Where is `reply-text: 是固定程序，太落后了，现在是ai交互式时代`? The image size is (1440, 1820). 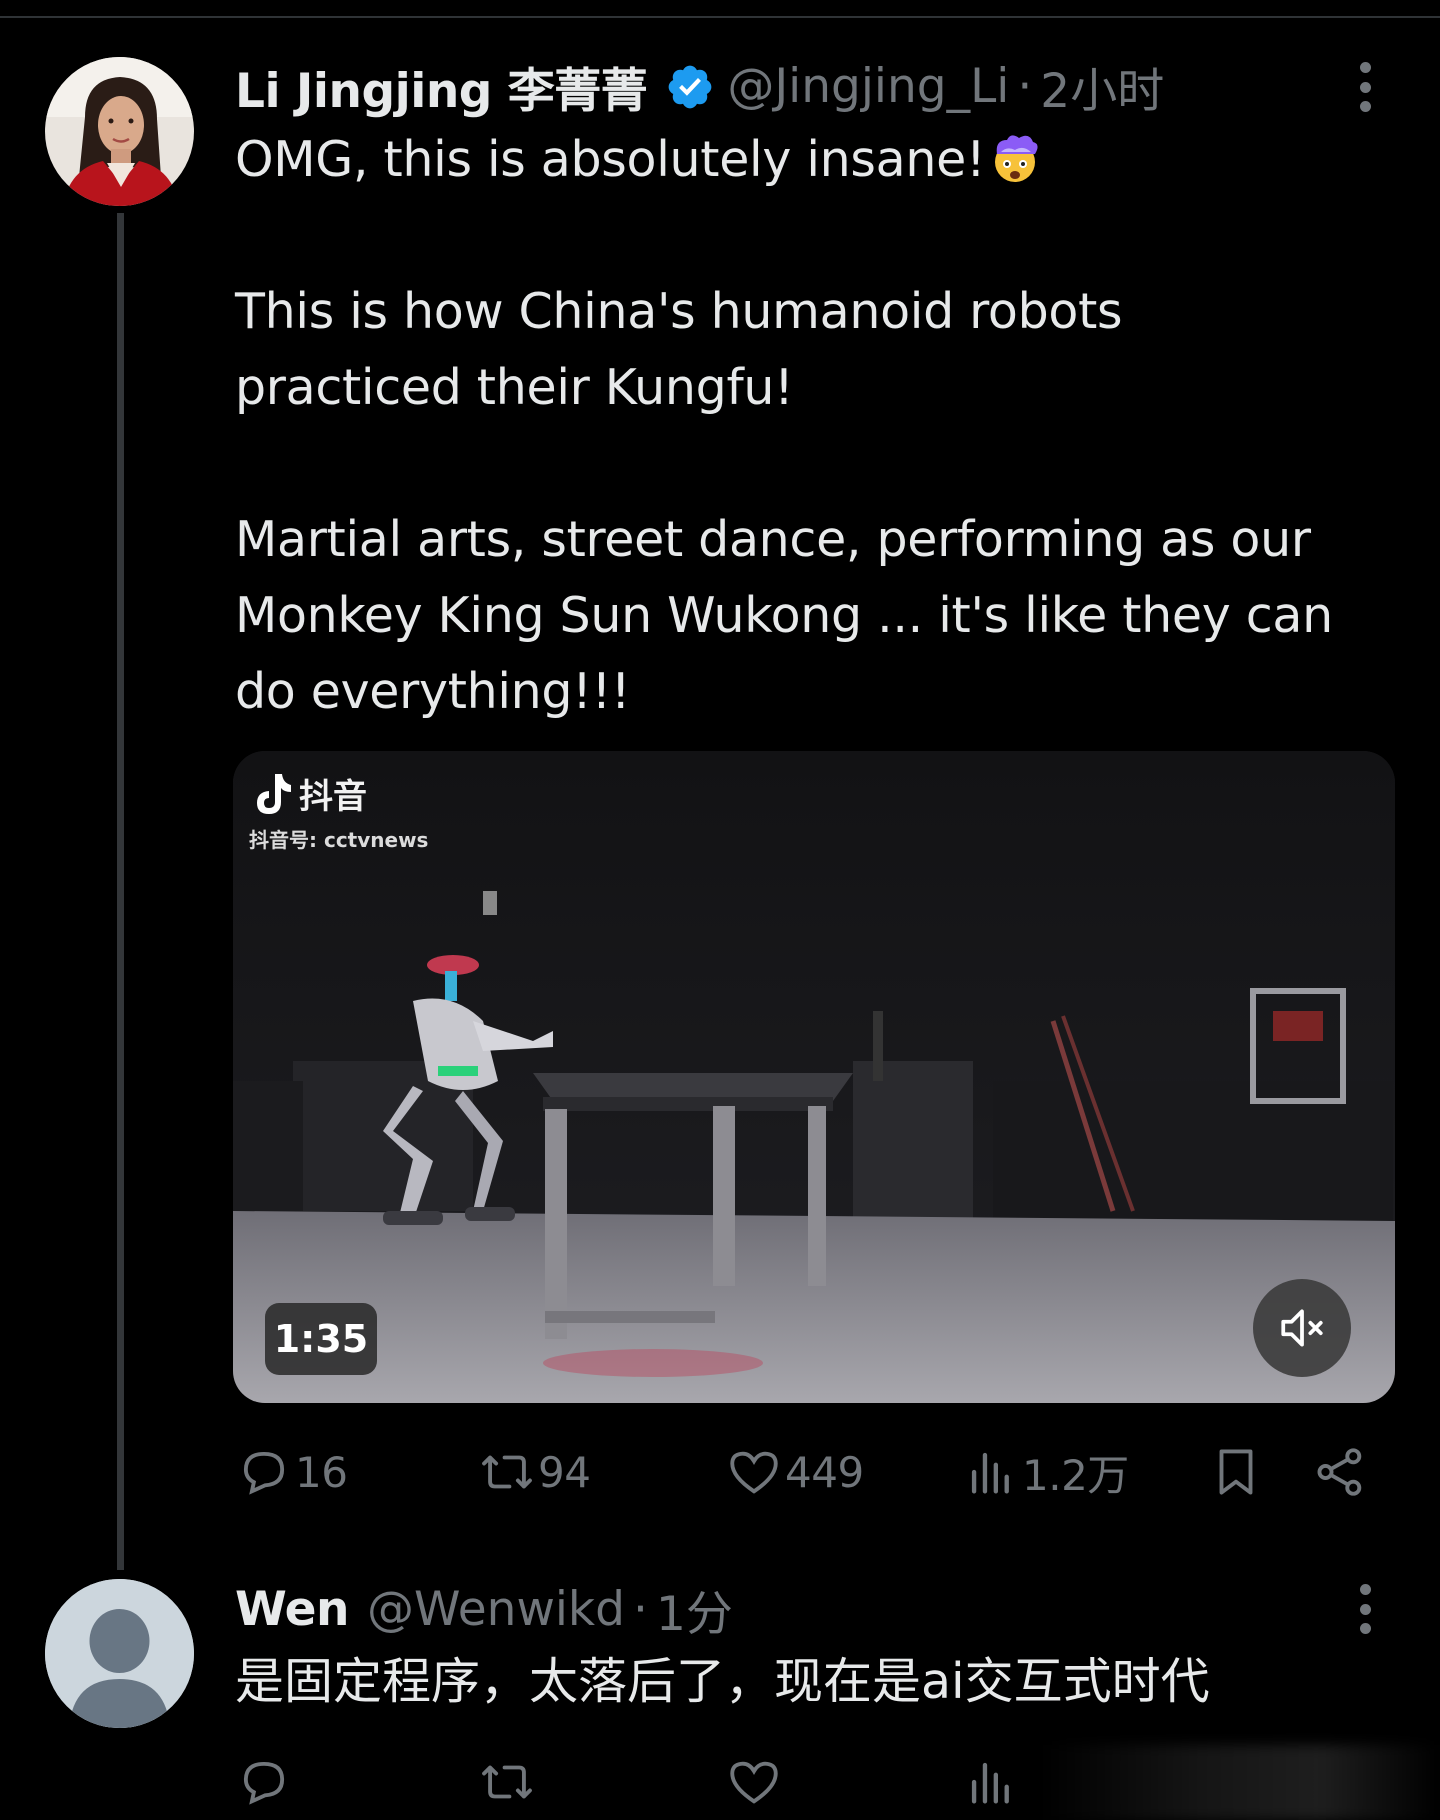 reply-text: 是固定程序，太落后了，现在是ai交互式时代 is located at coordinates (722, 1681).